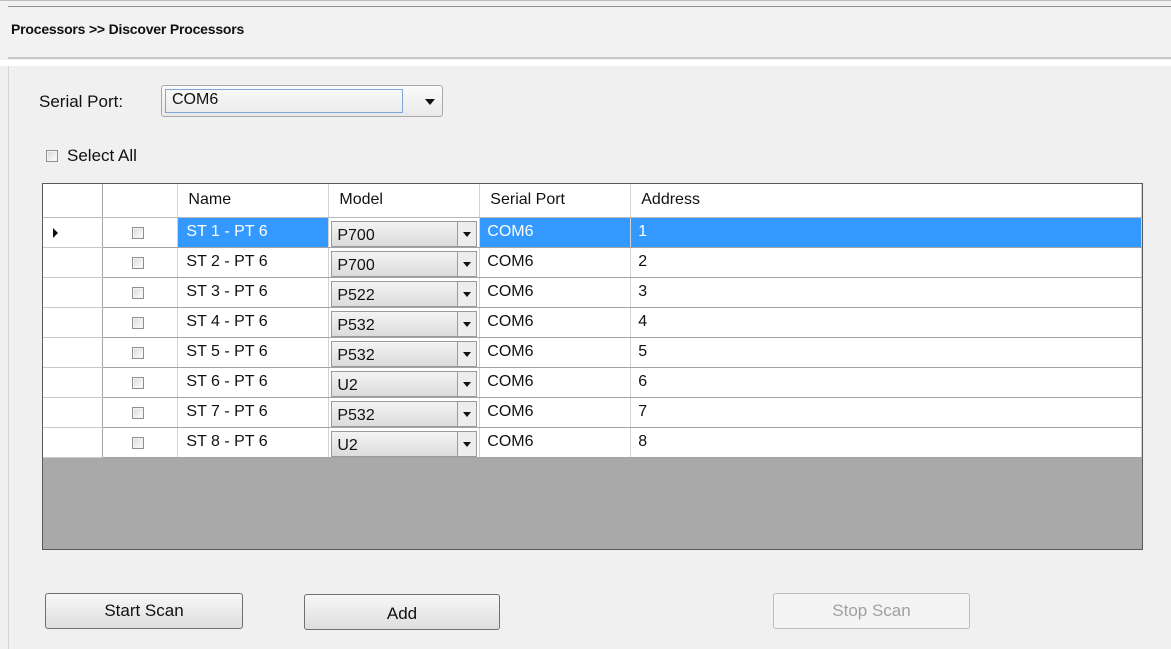 This screenshot has width=1171, height=649. Describe the element at coordinates (102, 156) in the screenshot. I see `select-all-label: Select All` at that location.